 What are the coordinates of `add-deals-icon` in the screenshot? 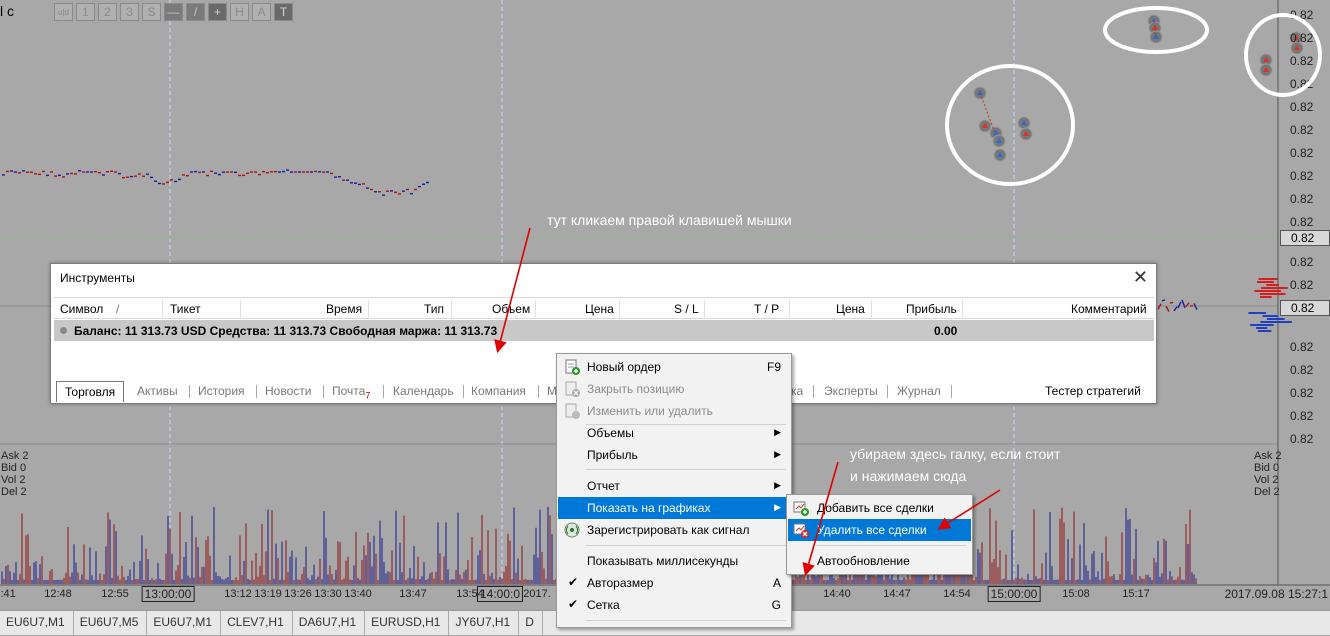 It's located at (801, 508).